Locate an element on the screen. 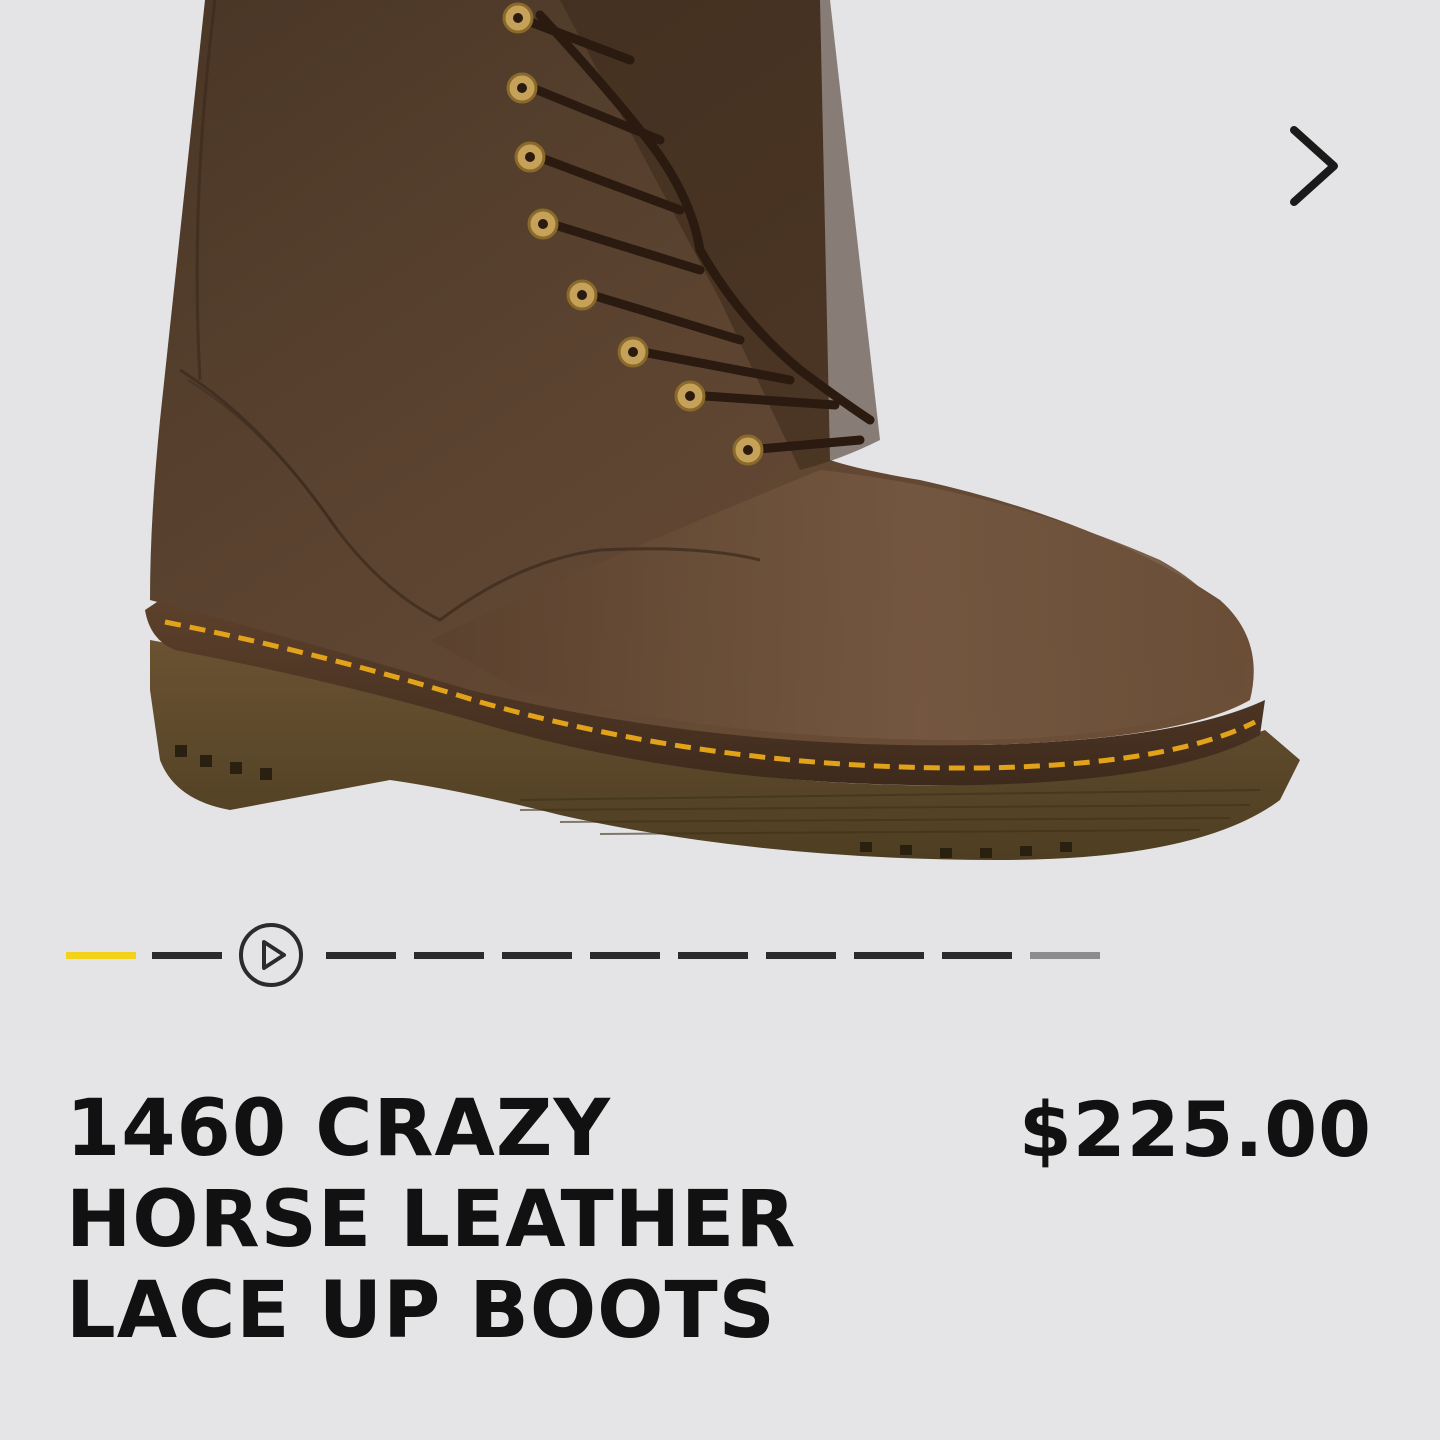 This screenshot has height=1440, width=1440. product-price: $225.00 is located at coordinates (1195, 1129).